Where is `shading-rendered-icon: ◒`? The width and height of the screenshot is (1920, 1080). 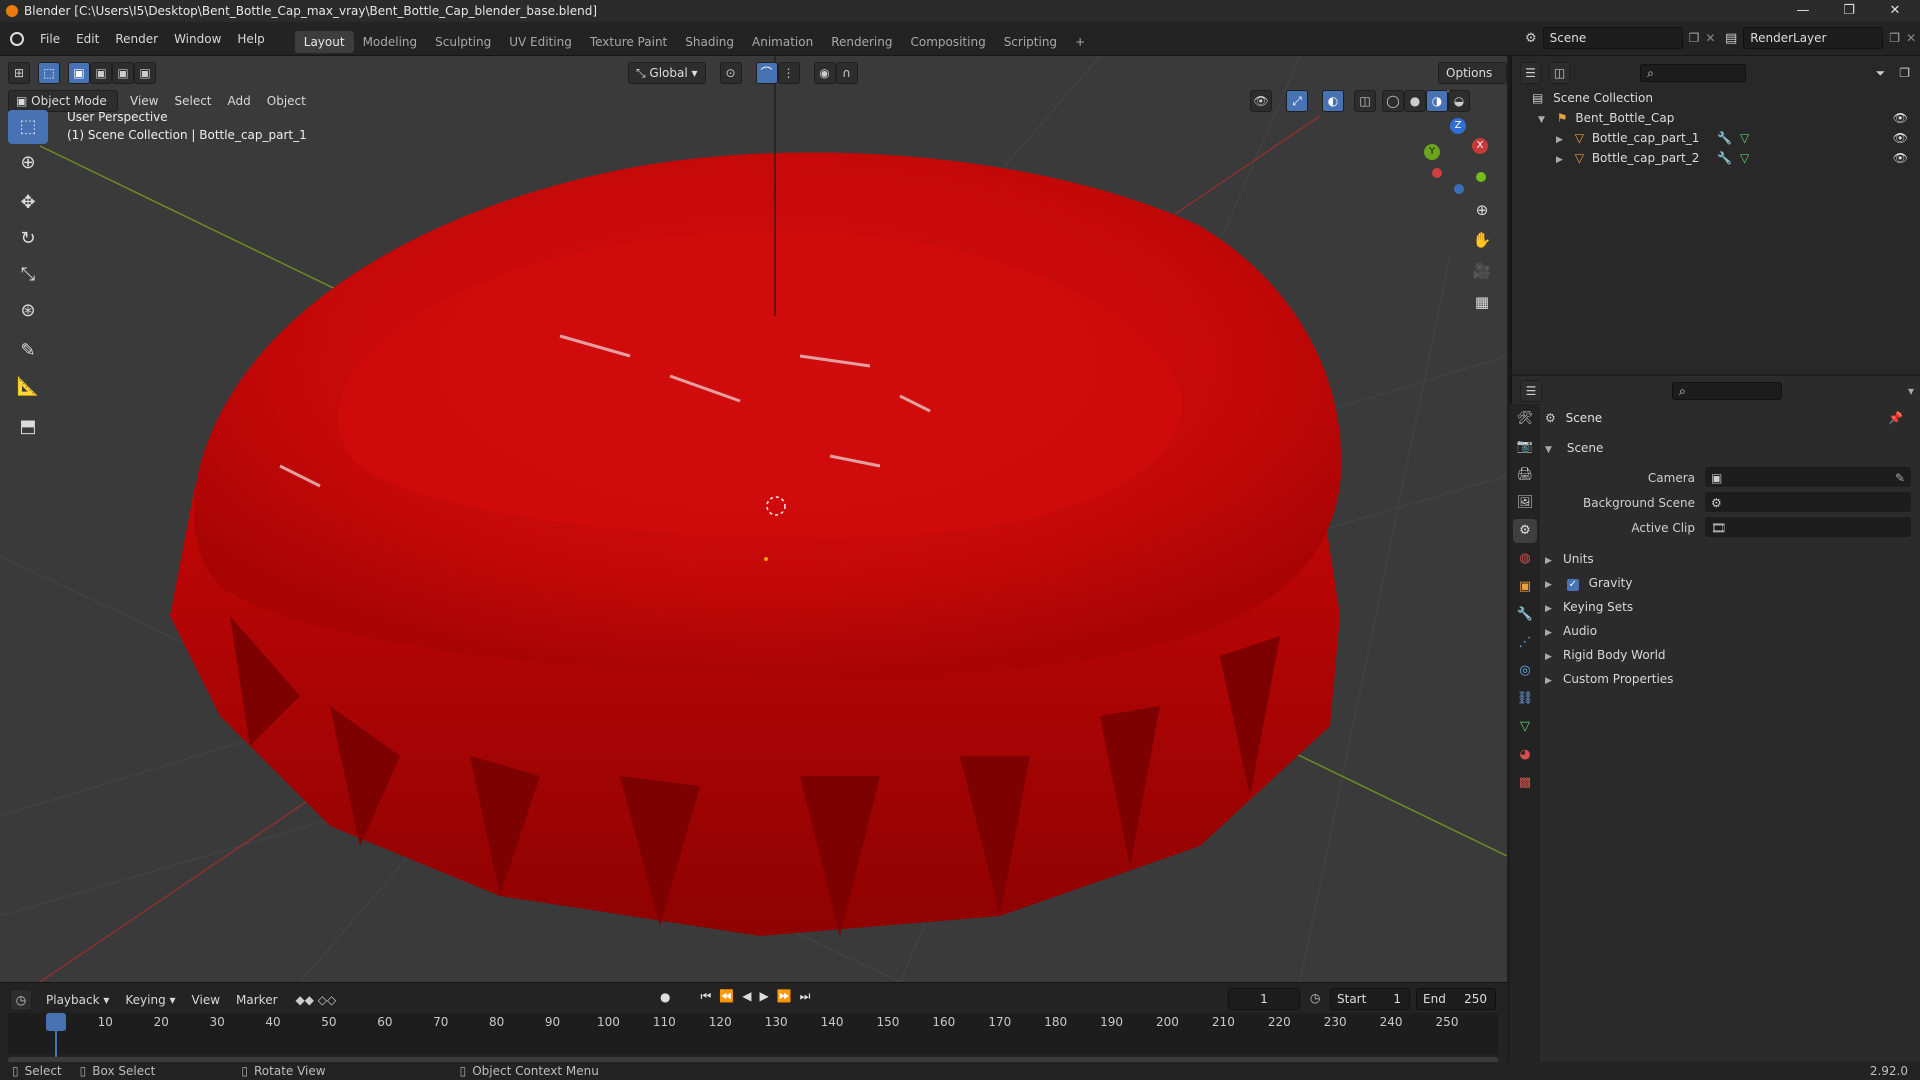
shading-rendered-icon: ◒ is located at coordinates (1459, 101).